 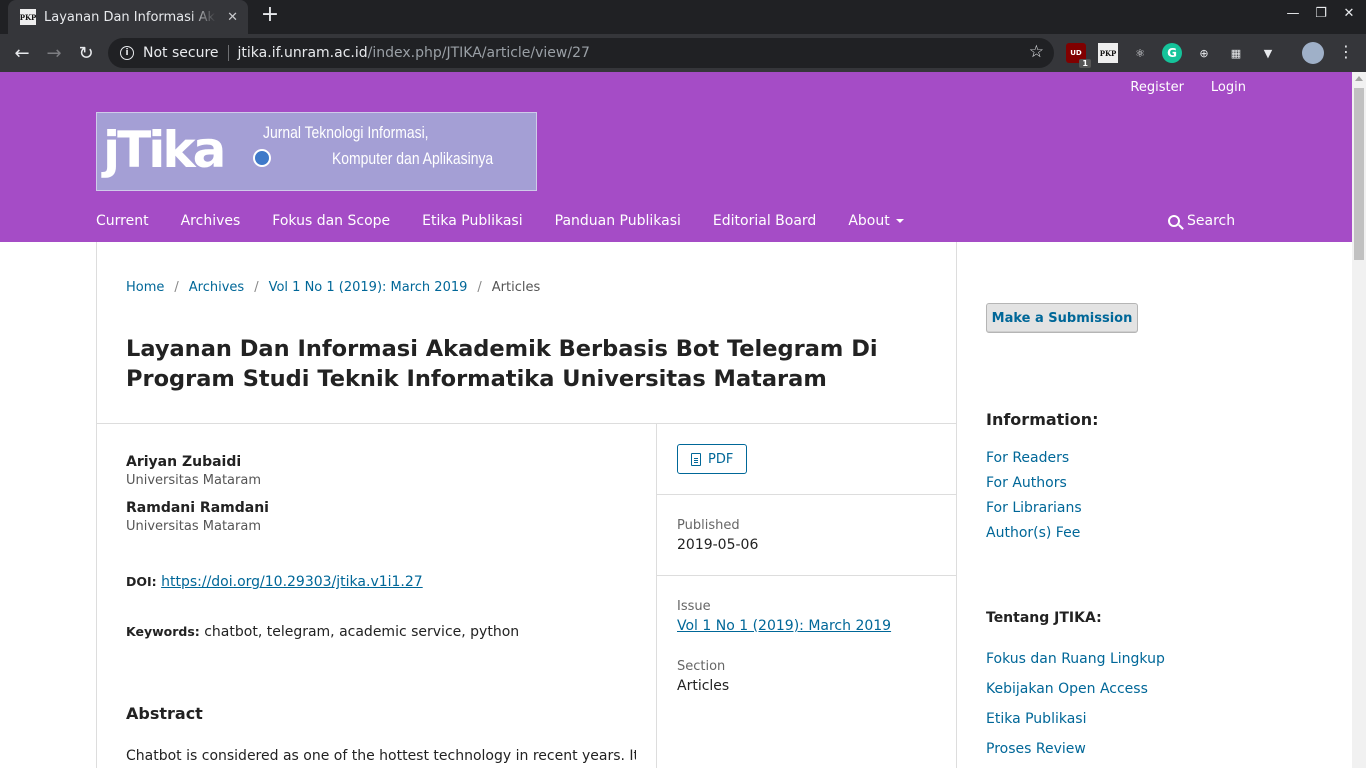 What do you see at coordinates (164, 150) in the screenshot?
I see `logo-wordmark: jTika` at bounding box center [164, 150].